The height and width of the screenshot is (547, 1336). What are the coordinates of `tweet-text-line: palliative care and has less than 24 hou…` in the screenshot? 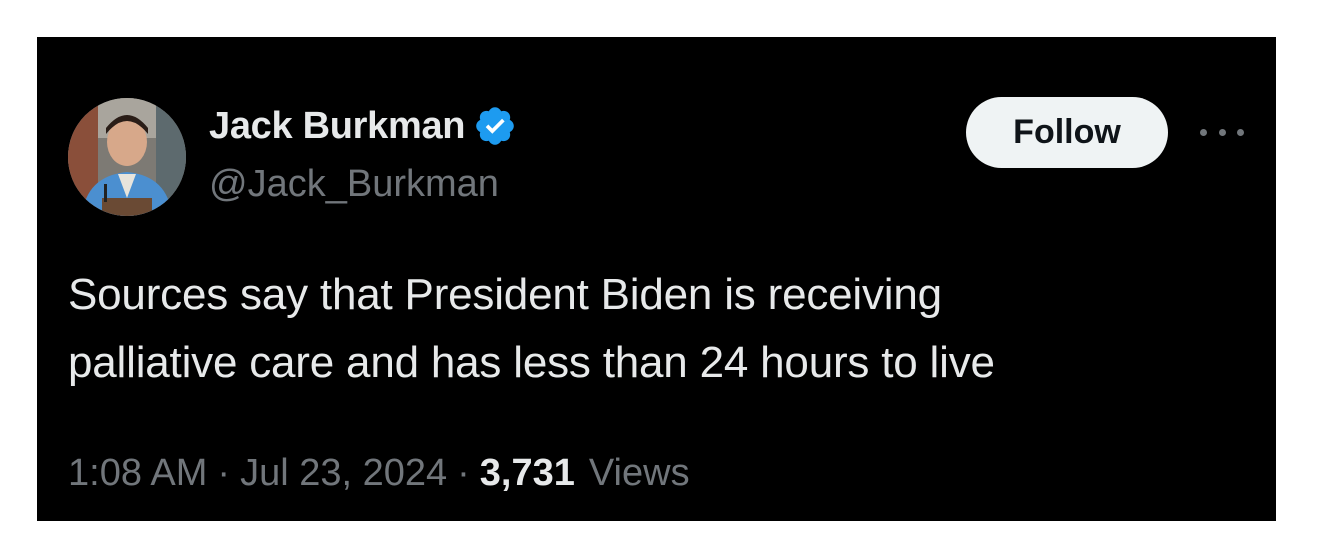 It's located at (531, 362).